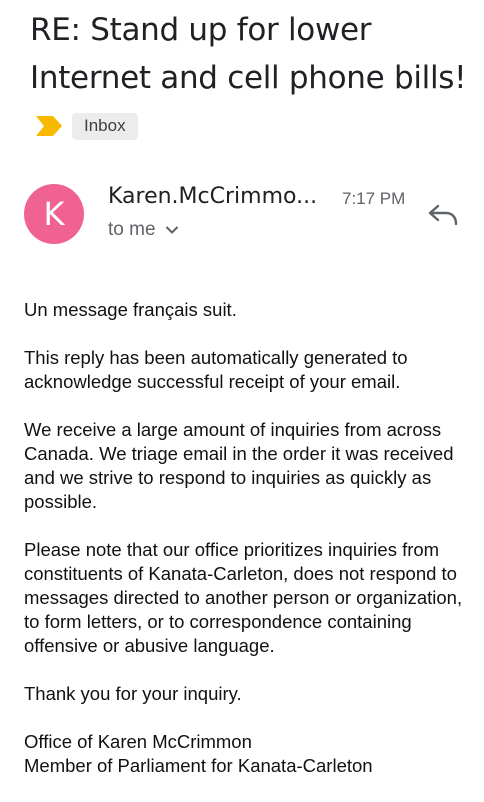 This screenshot has height=802, width=484. I want to click on subject-line: RE: Stand up for lower, so click(201, 30).